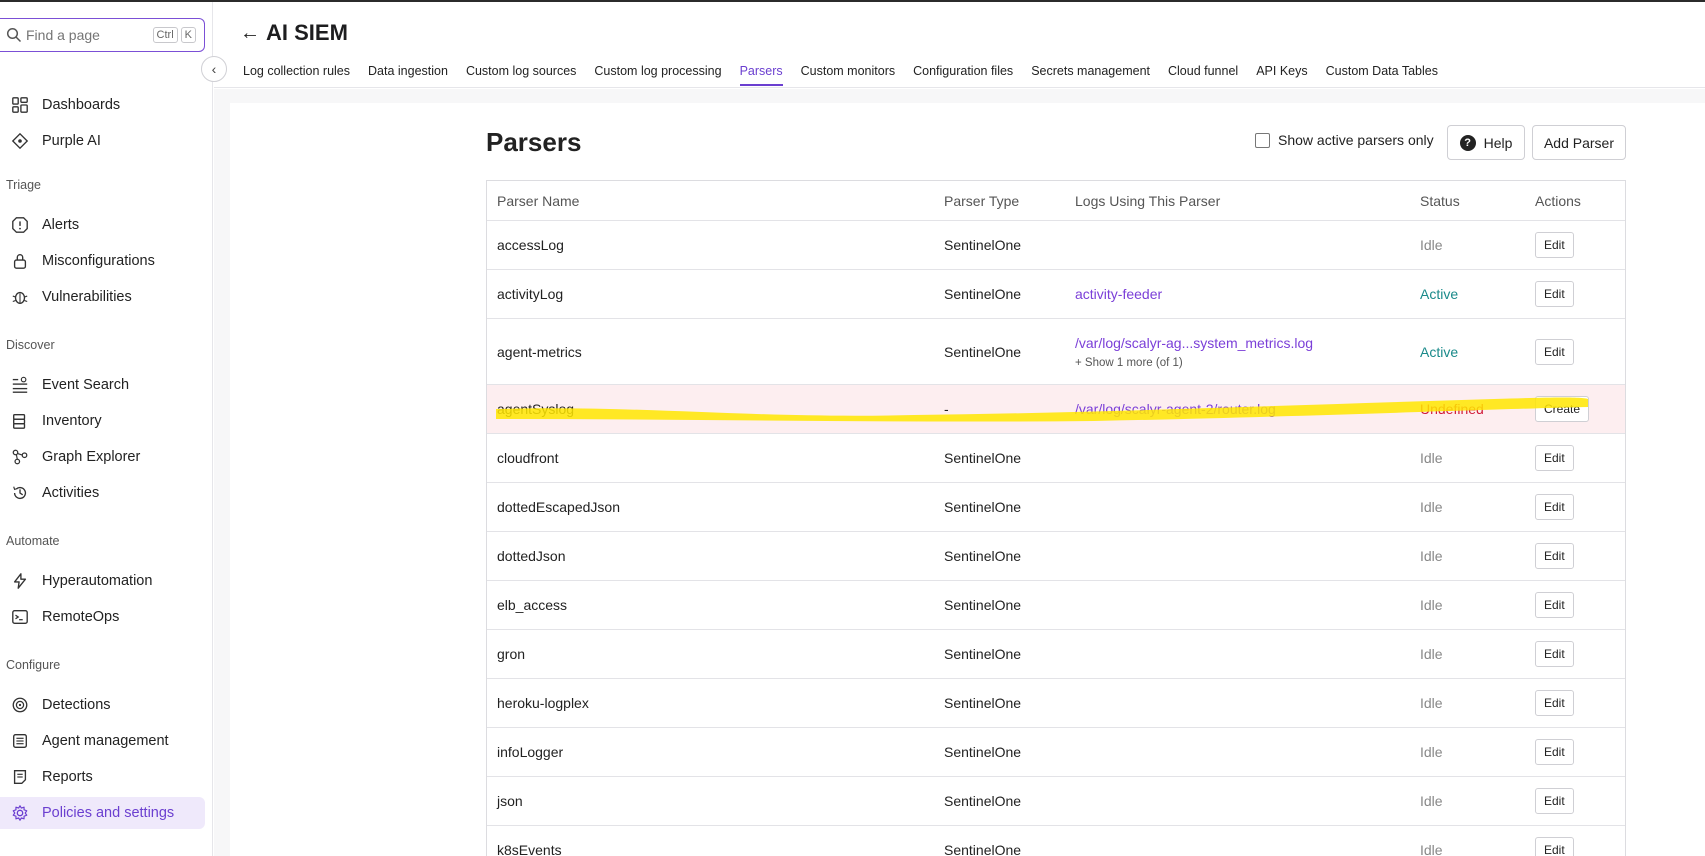  What do you see at coordinates (1452, 409) in the screenshot?
I see `status-badge: Undefined` at bounding box center [1452, 409].